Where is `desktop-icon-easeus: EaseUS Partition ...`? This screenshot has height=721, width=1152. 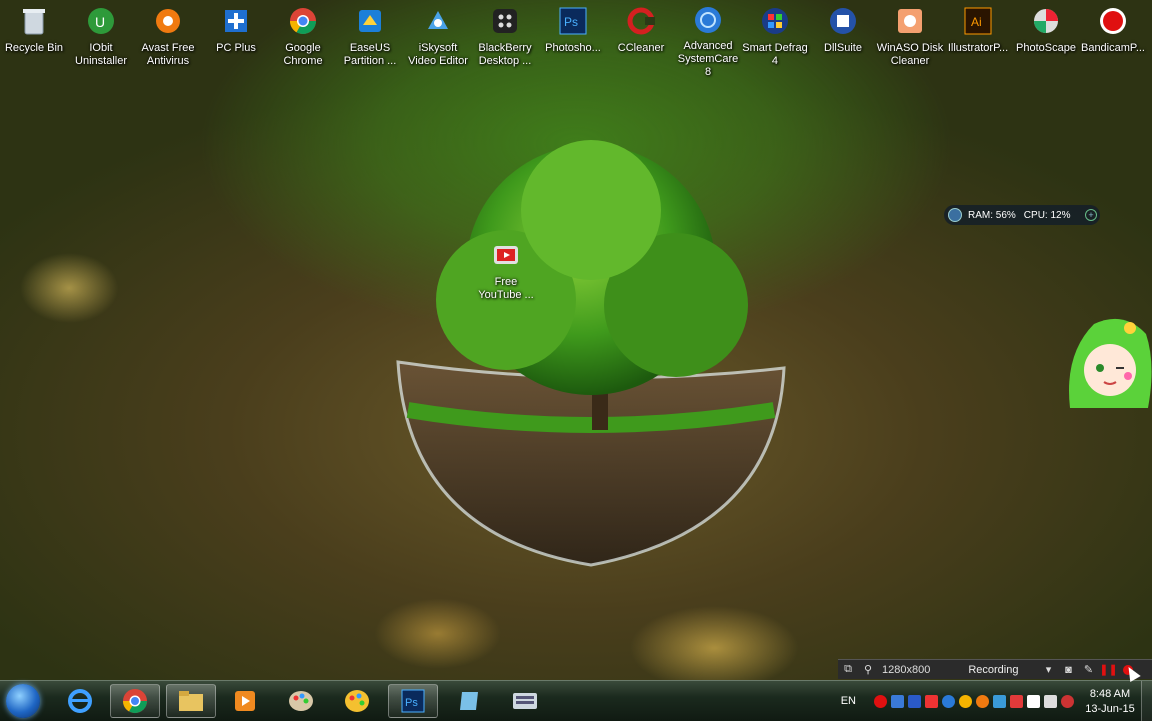 desktop-icon-easeus: EaseUS Partition ... is located at coordinates (370, 37).